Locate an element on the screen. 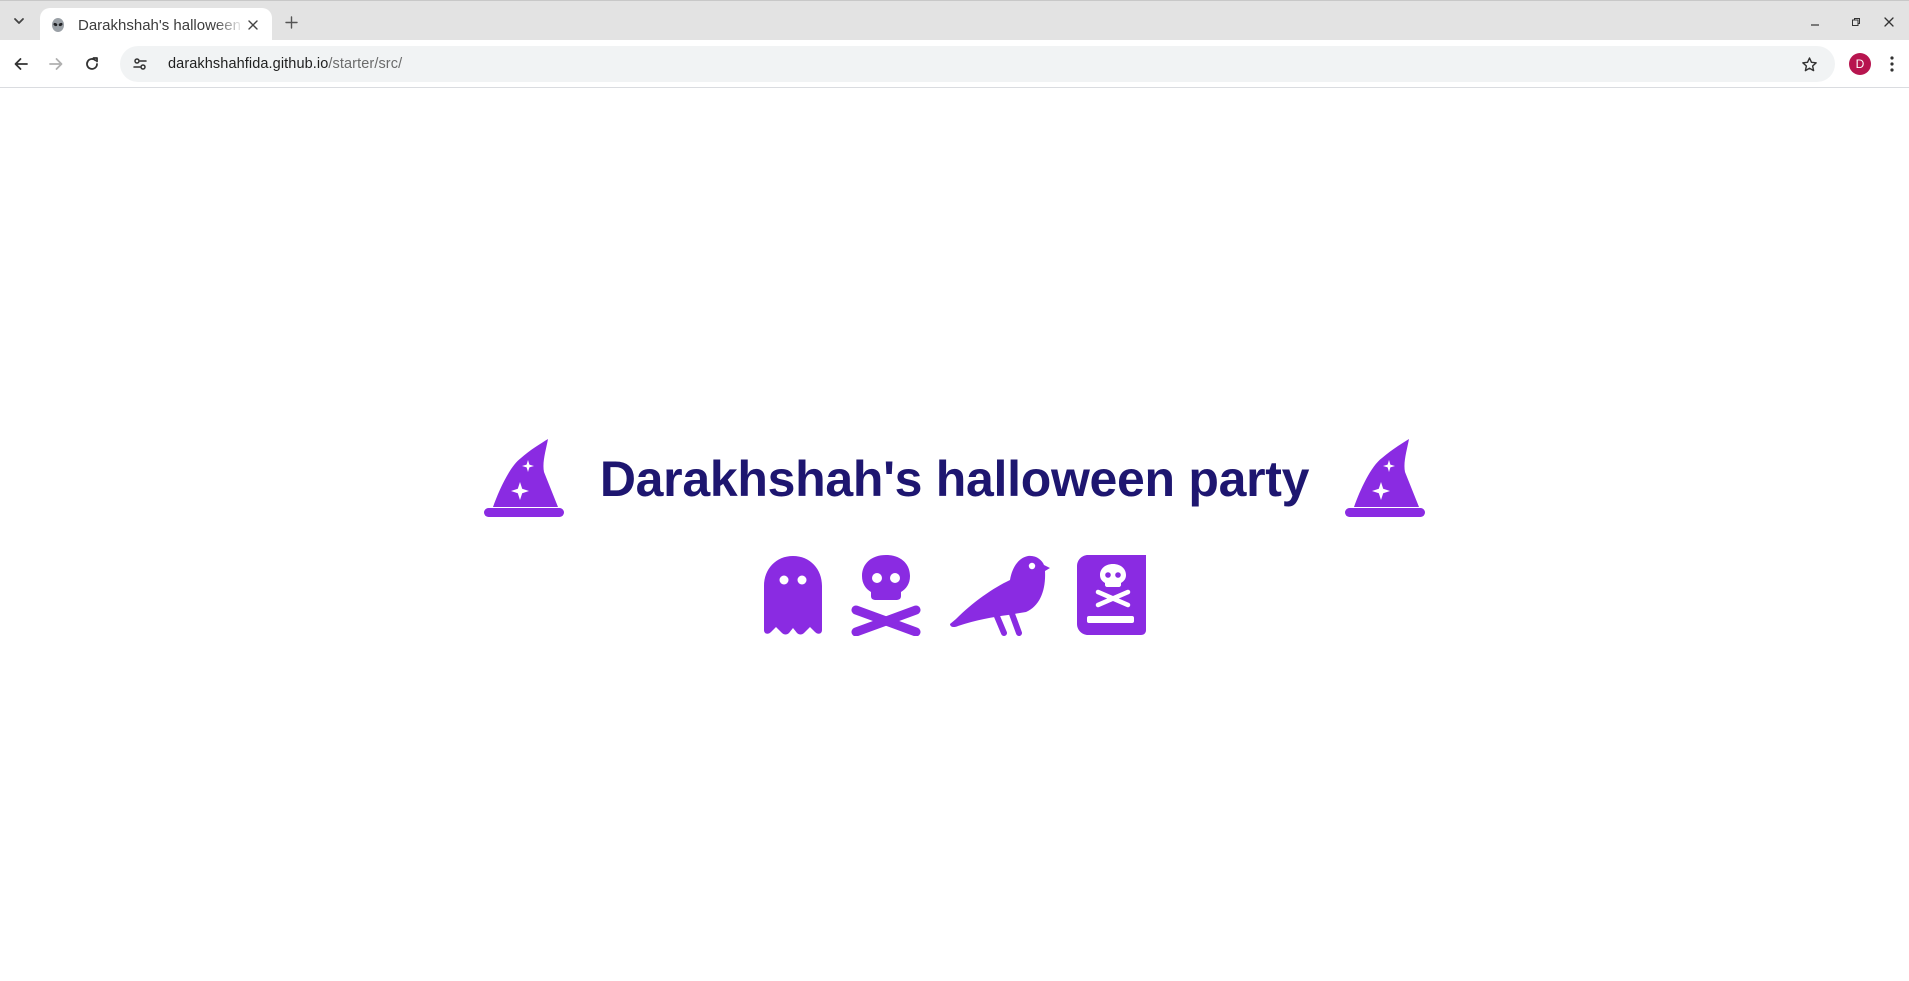 This screenshot has width=1909, height=981. page-title: Darakhshah's halloween party is located at coordinates (954, 479).